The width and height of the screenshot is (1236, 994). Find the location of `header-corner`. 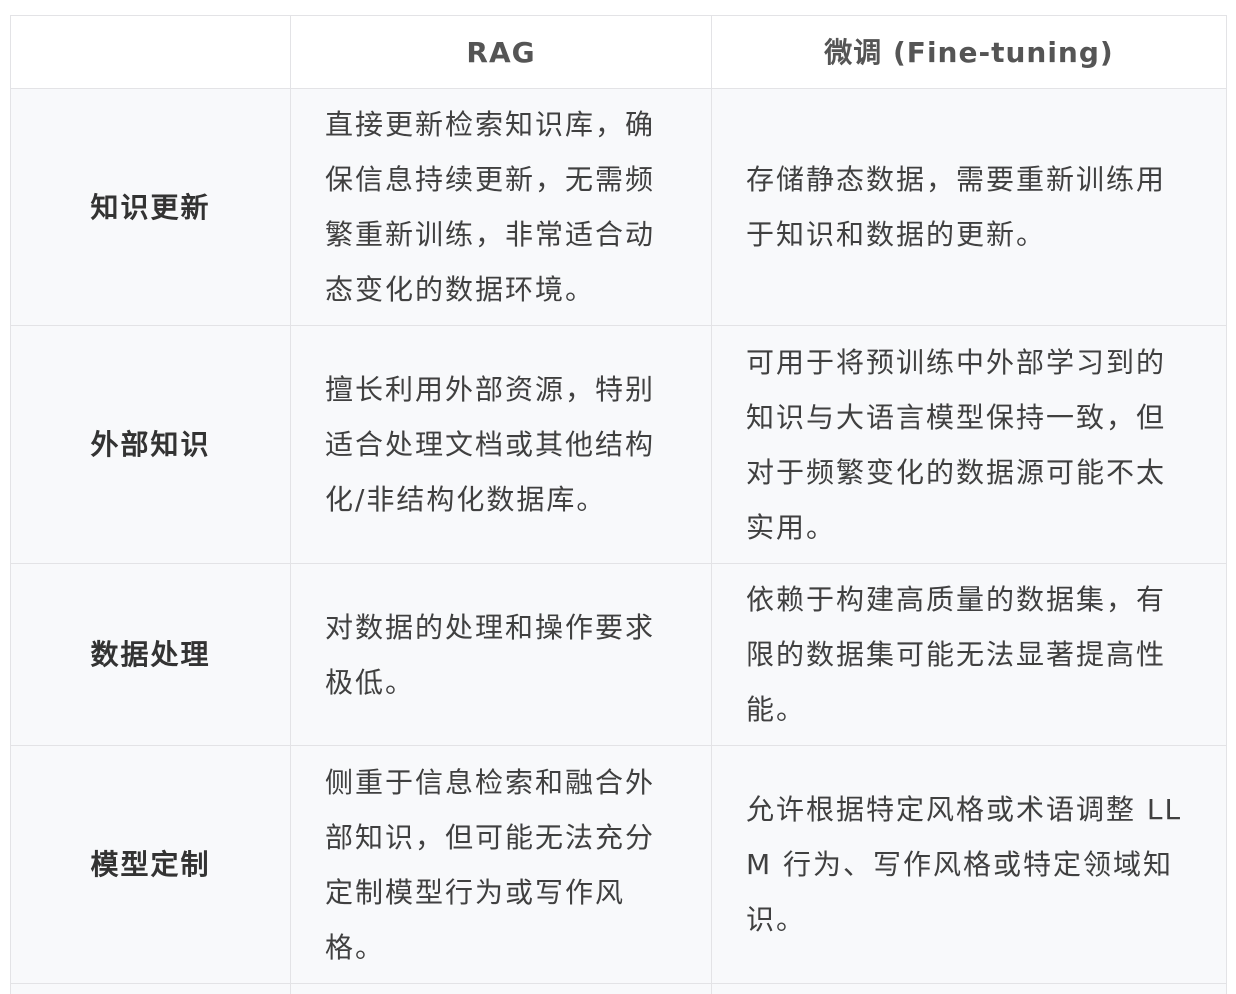

header-corner is located at coordinates (150, 52).